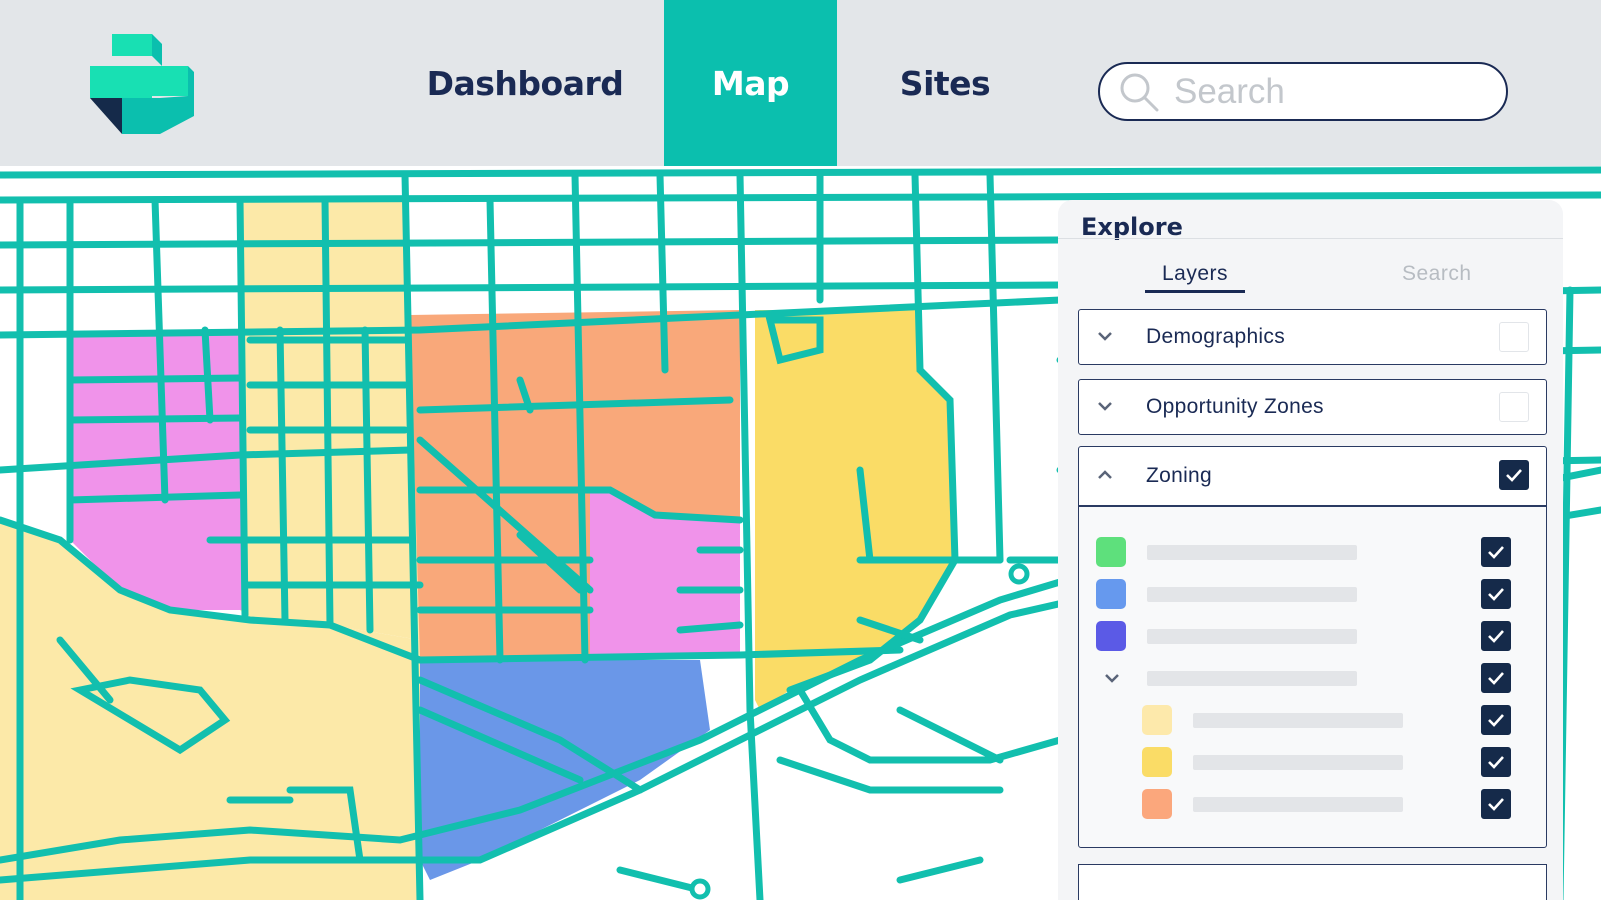 The width and height of the screenshot is (1601, 900). What do you see at coordinates (1312, 882) in the screenshot?
I see `layer-row-next` at bounding box center [1312, 882].